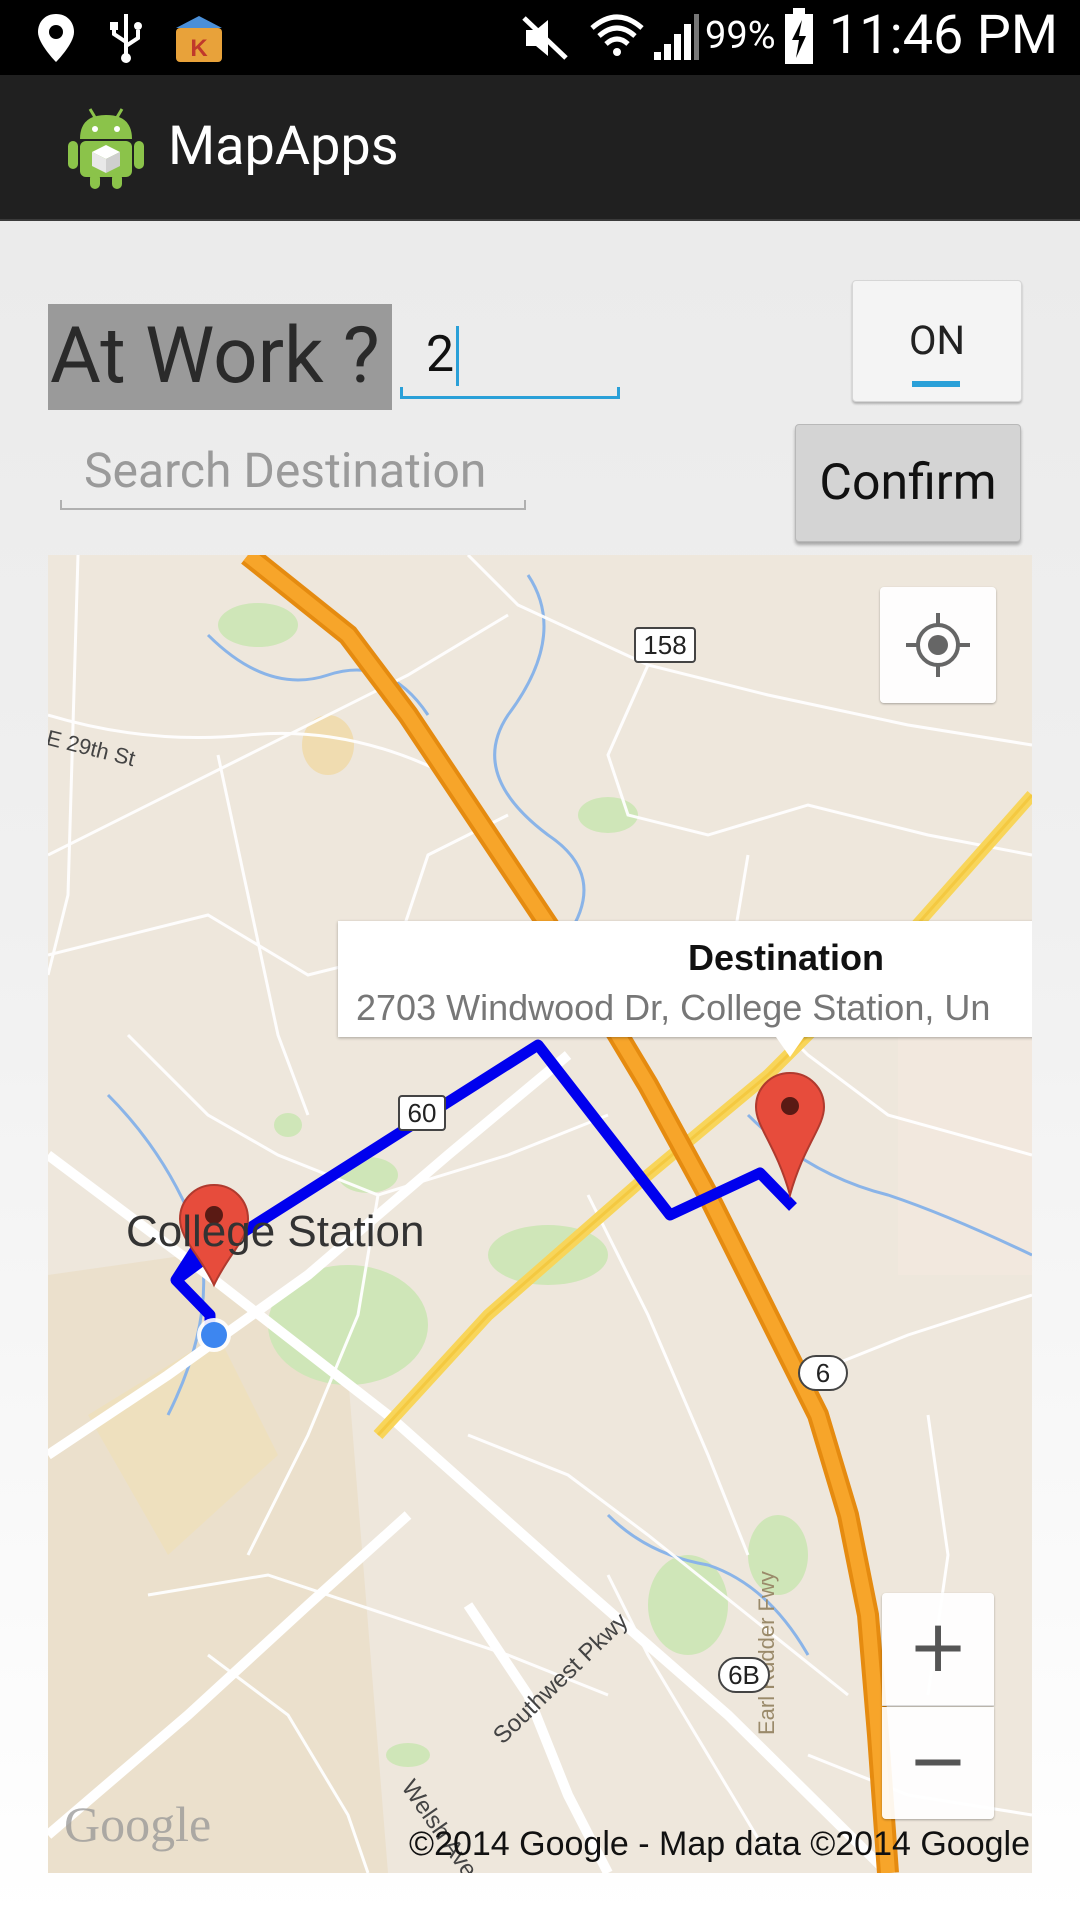 This screenshot has width=1080, height=1920. I want to click on status-bar: K 99% 11:46 PM, so click(540, 37).